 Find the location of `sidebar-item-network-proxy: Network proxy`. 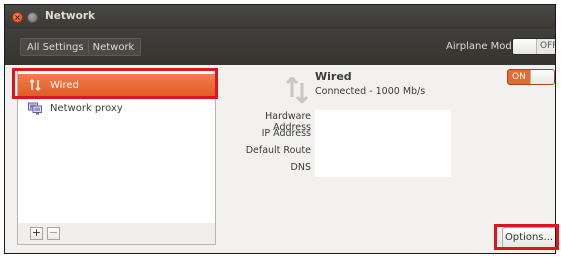

sidebar-item-network-proxy: Network proxy is located at coordinates (116, 108).